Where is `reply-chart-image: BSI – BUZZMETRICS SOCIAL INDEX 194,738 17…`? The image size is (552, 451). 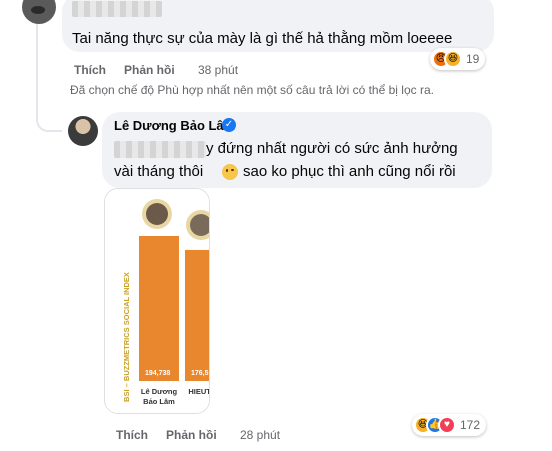 reply-chart-image: BSI – BUZZMETRICS SOCIAL INDEX 194,738 17… is located at coordinates (157, 301).